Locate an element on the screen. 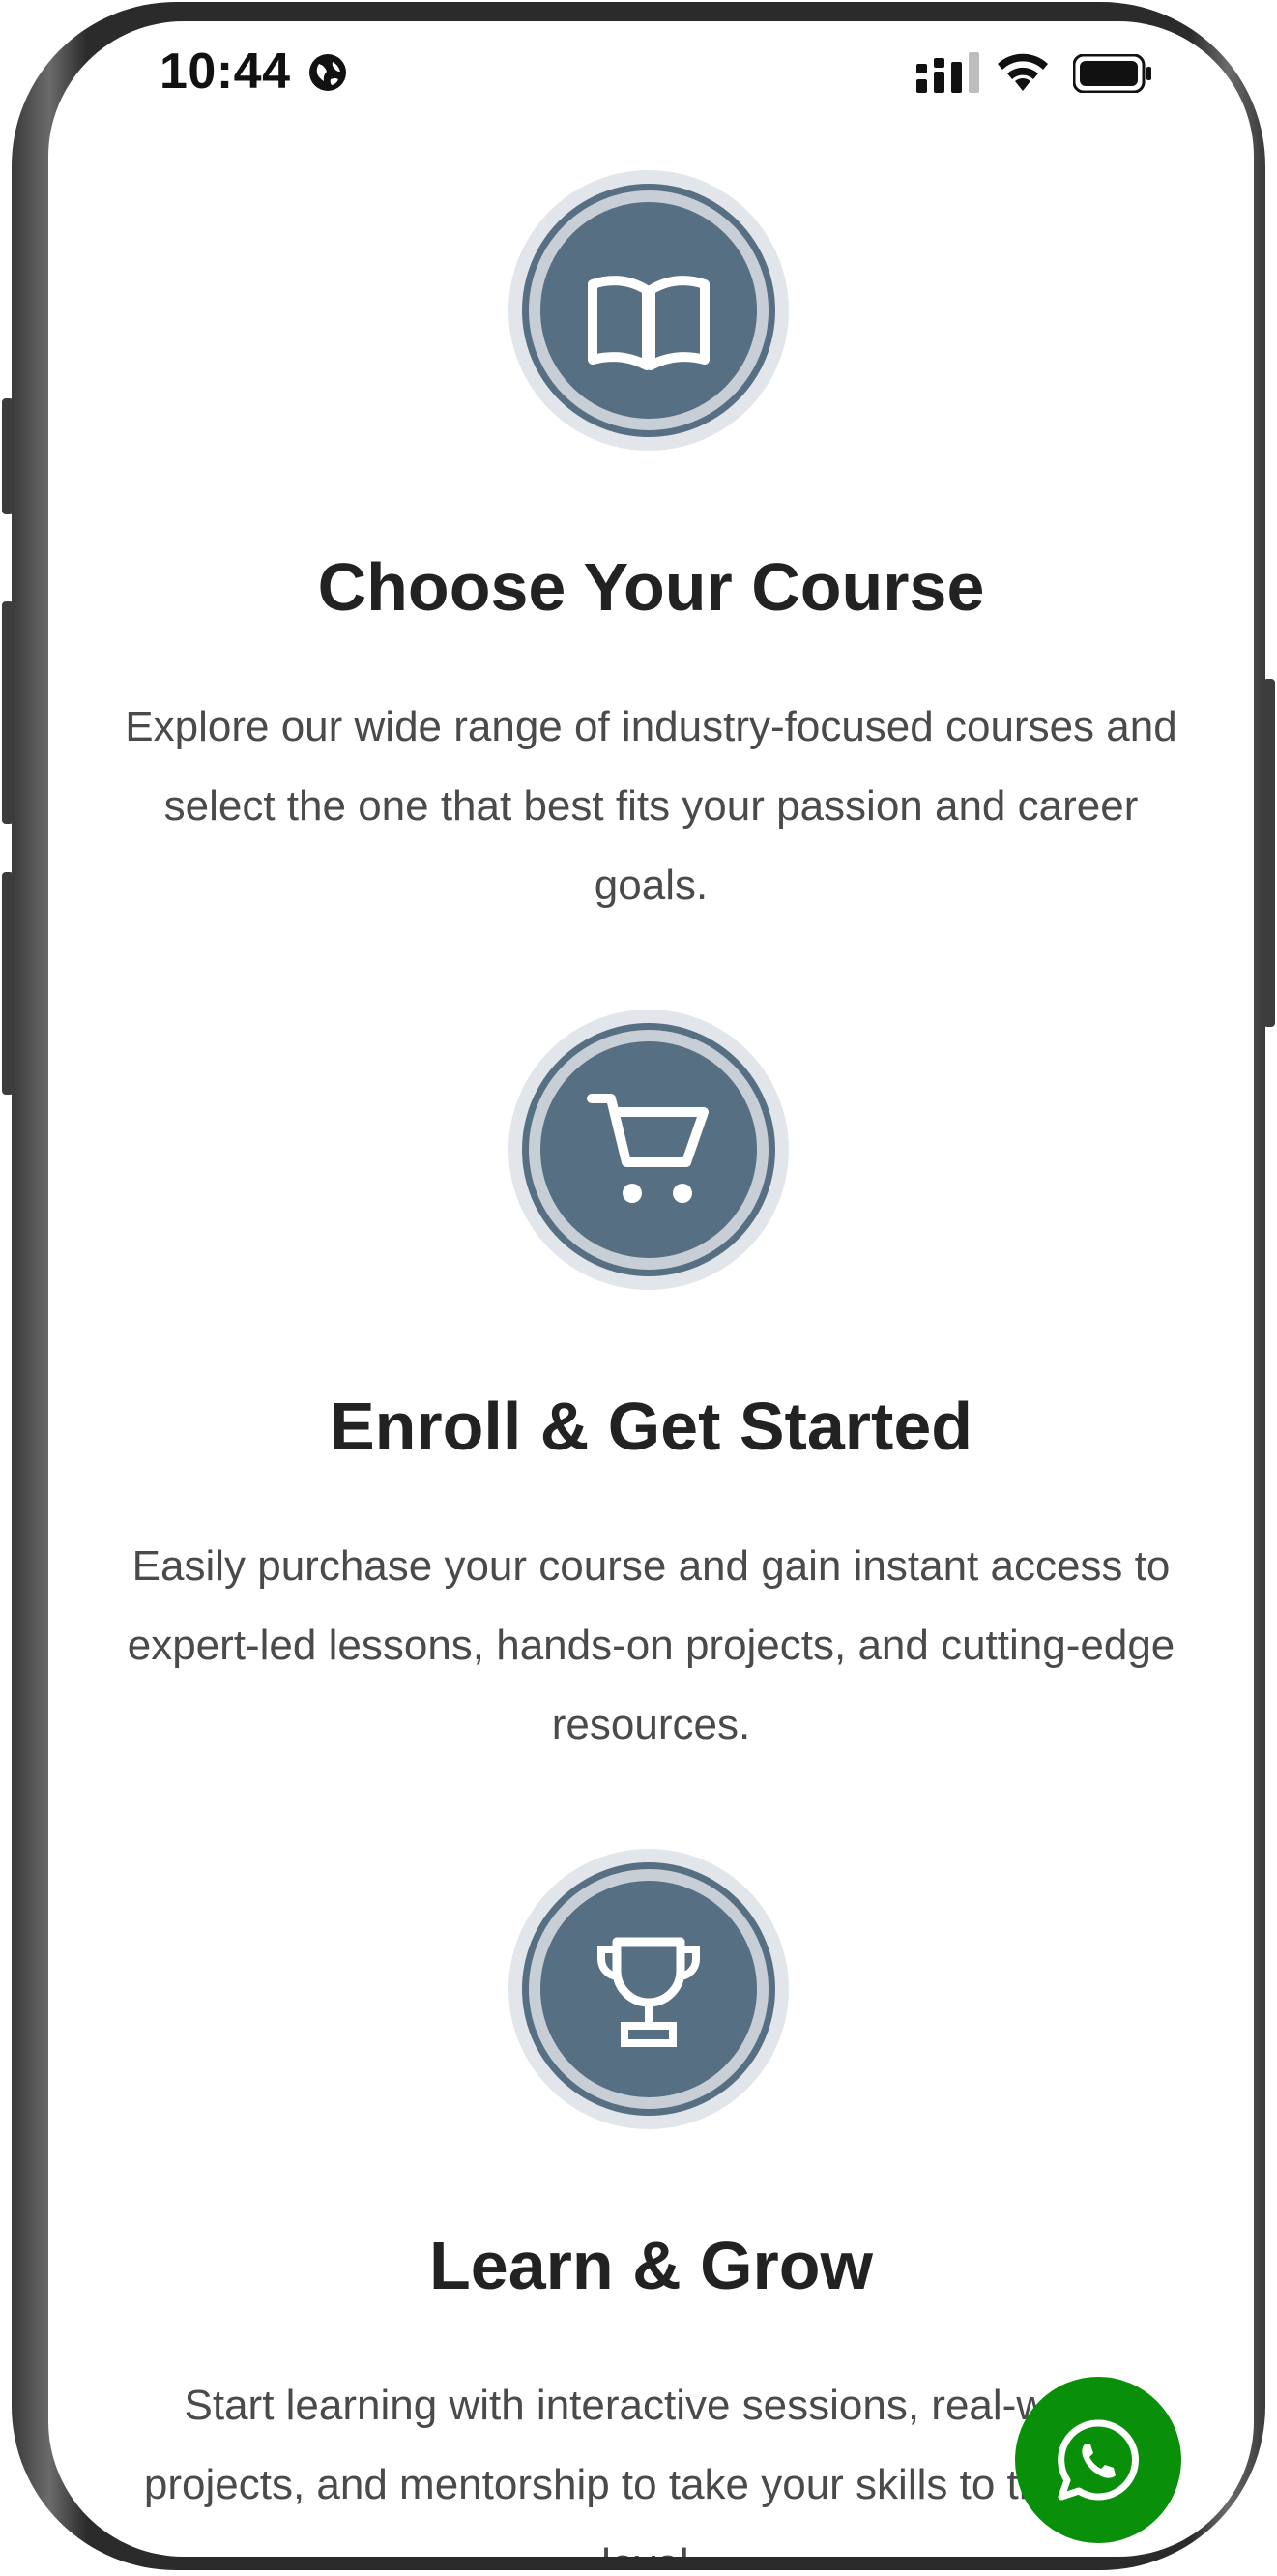 This screenshot has width=1277, height=2576. step-title: Learn & Grow is located at coordinates (651, 2265).